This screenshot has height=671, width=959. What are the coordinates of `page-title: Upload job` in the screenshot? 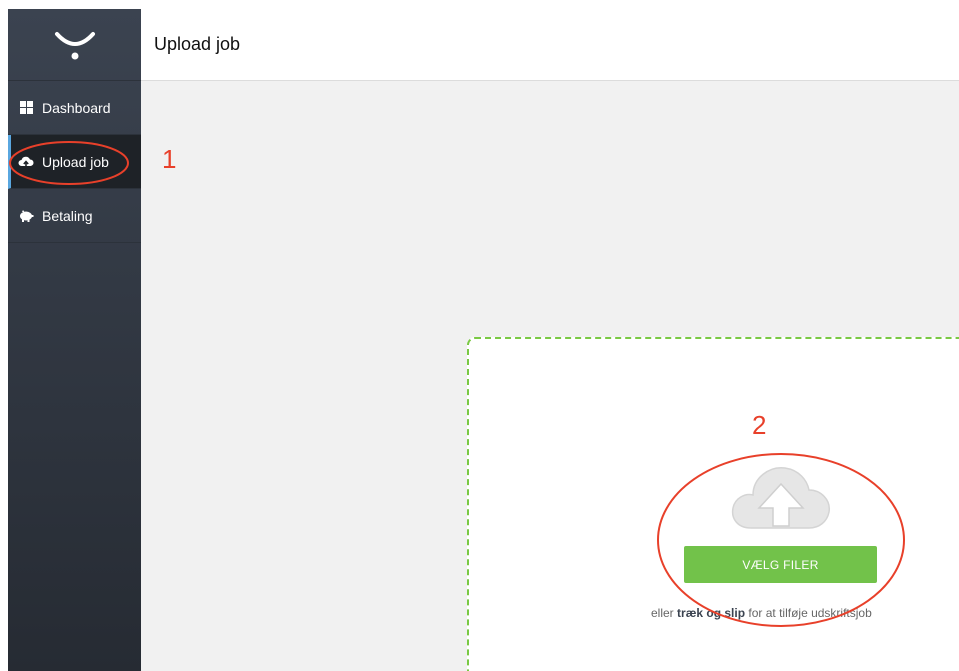 It's located at (197, 44).